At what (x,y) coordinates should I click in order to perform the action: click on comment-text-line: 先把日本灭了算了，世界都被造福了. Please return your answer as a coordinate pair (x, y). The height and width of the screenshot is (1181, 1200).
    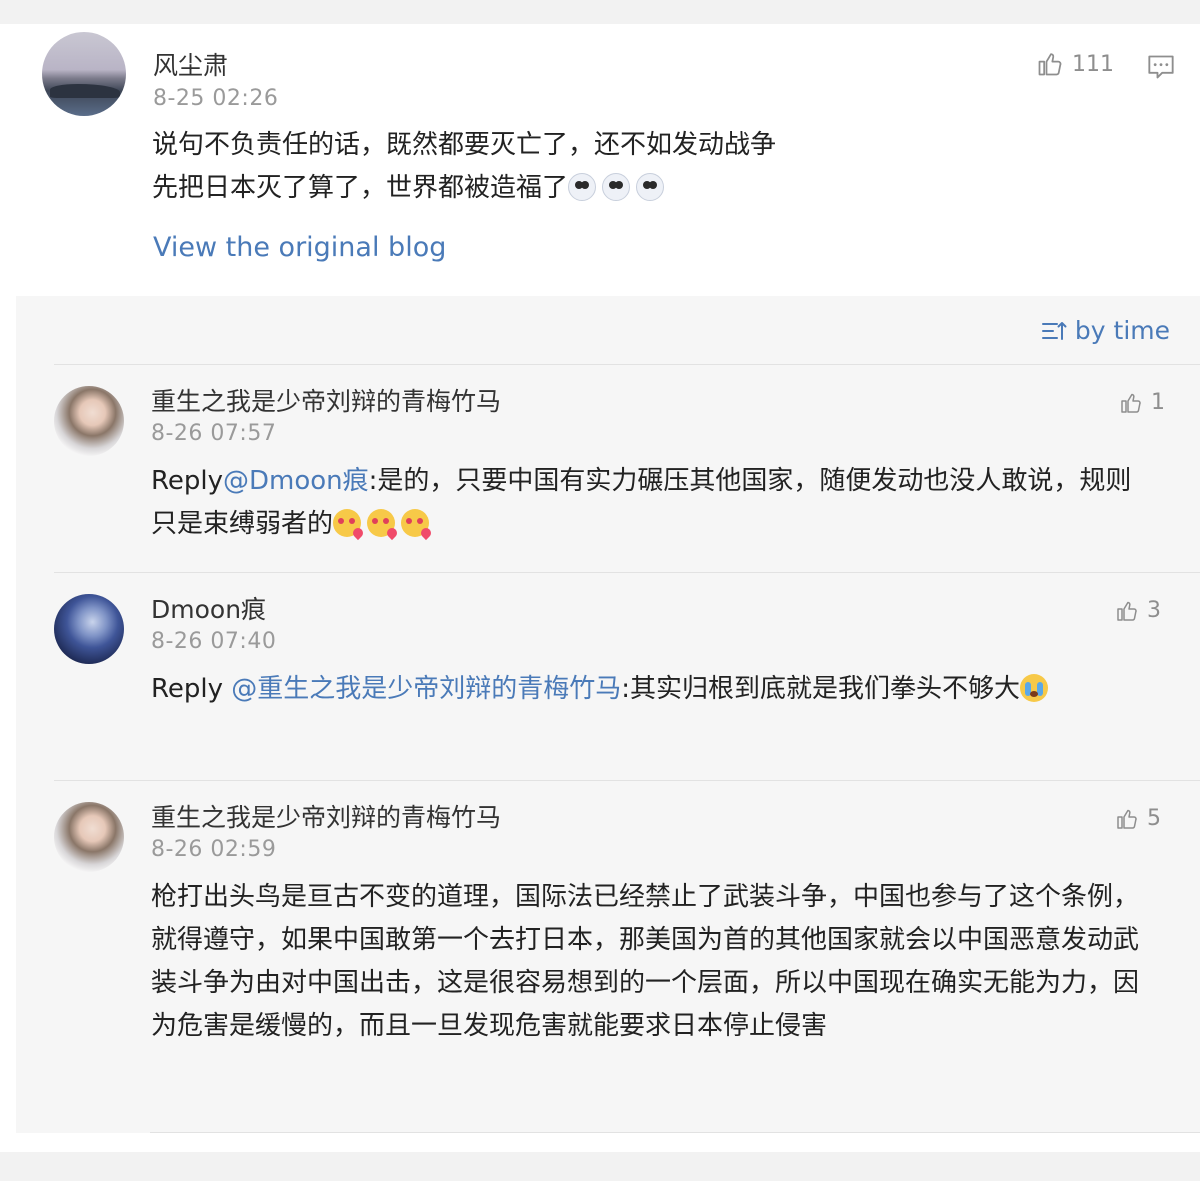
    Looking at the image, I should click on (602, 188).